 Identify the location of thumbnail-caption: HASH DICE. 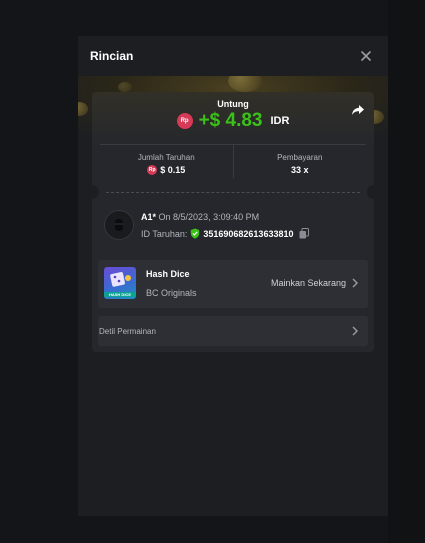
(120, 294).